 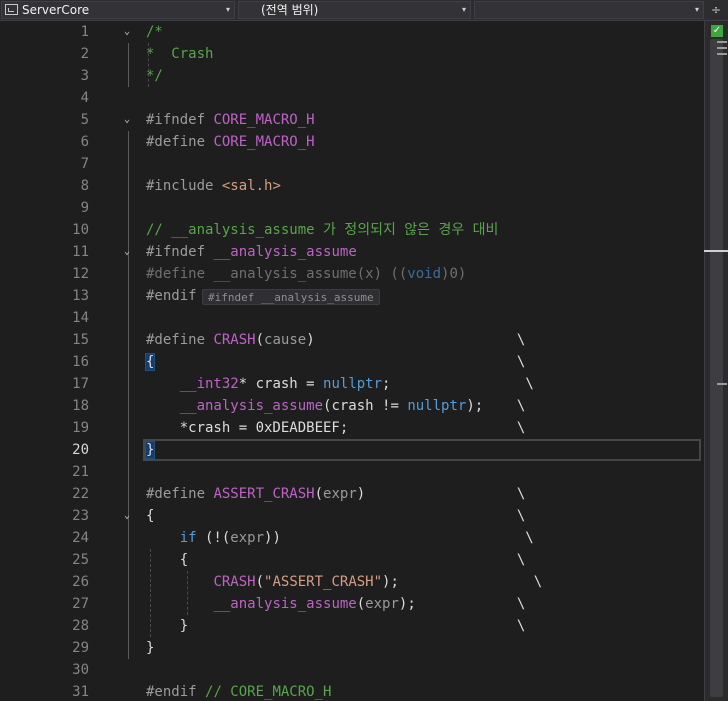 I want to click on member-dropdown: ▾, so click(x=589, y=10).